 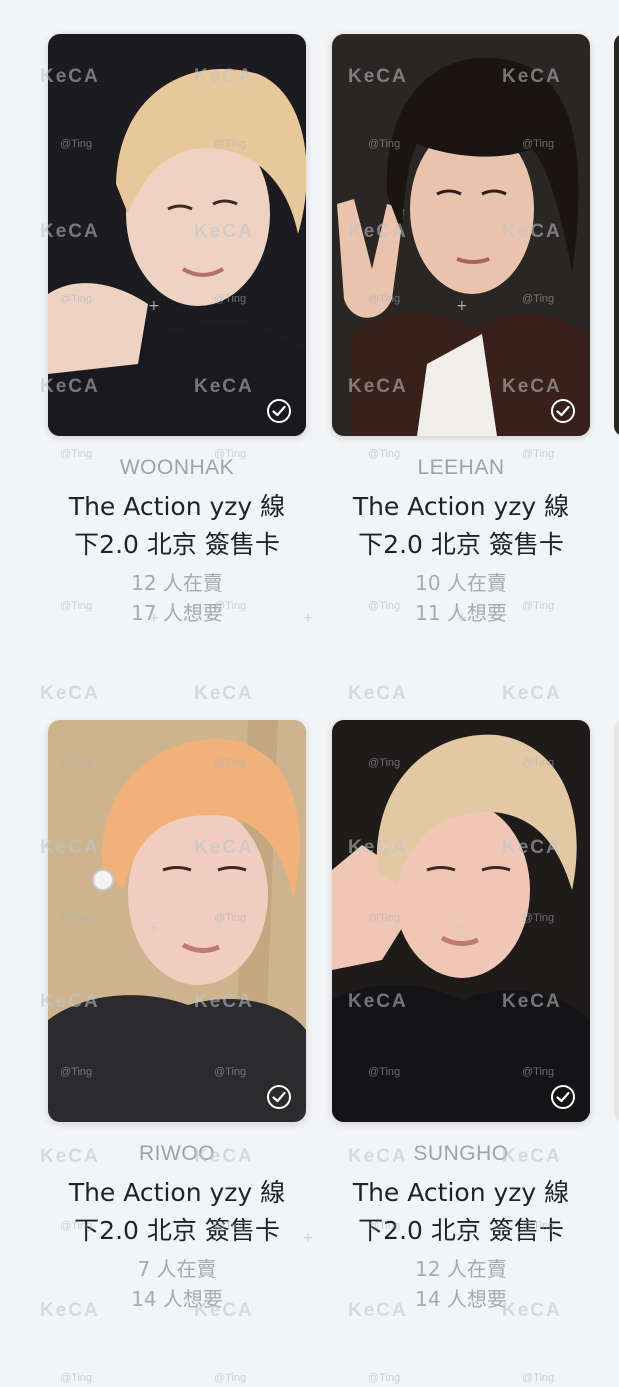 I want to click on member-name: SUNGHO, so click(x=461, y=1153).